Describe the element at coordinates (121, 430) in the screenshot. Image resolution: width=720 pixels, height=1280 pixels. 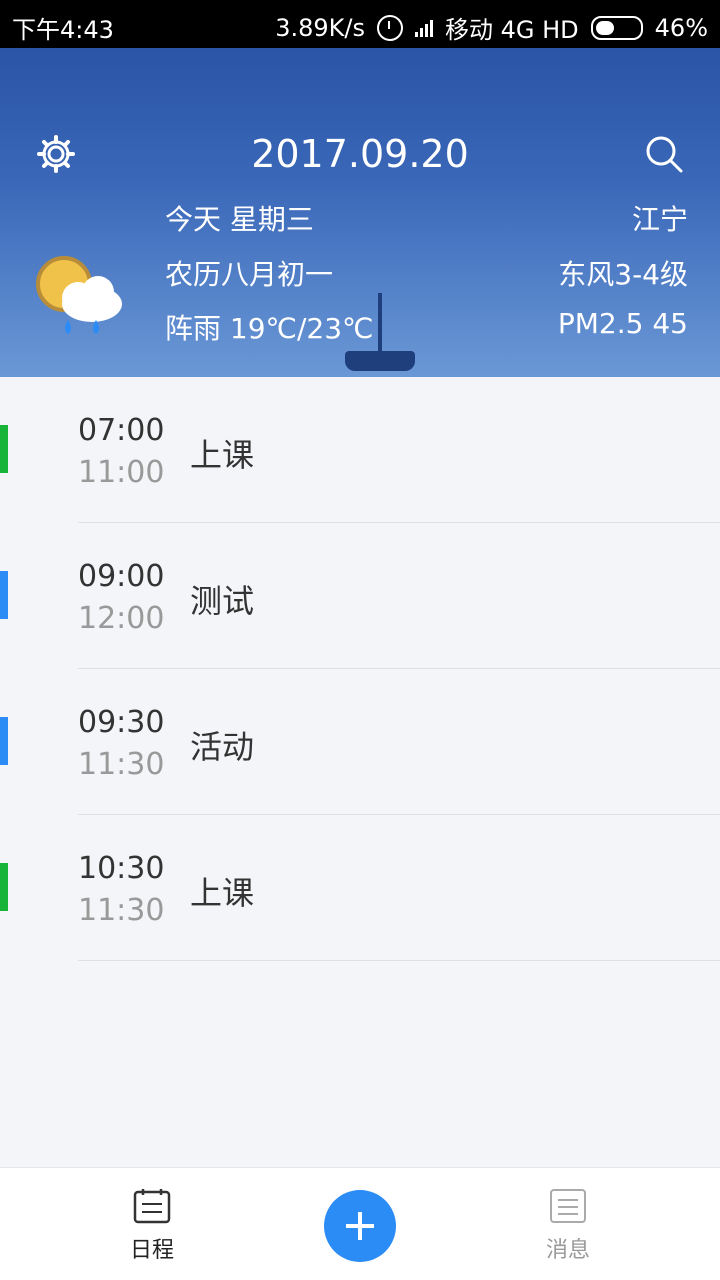
I see `event-start-time: 07:00` at that location.